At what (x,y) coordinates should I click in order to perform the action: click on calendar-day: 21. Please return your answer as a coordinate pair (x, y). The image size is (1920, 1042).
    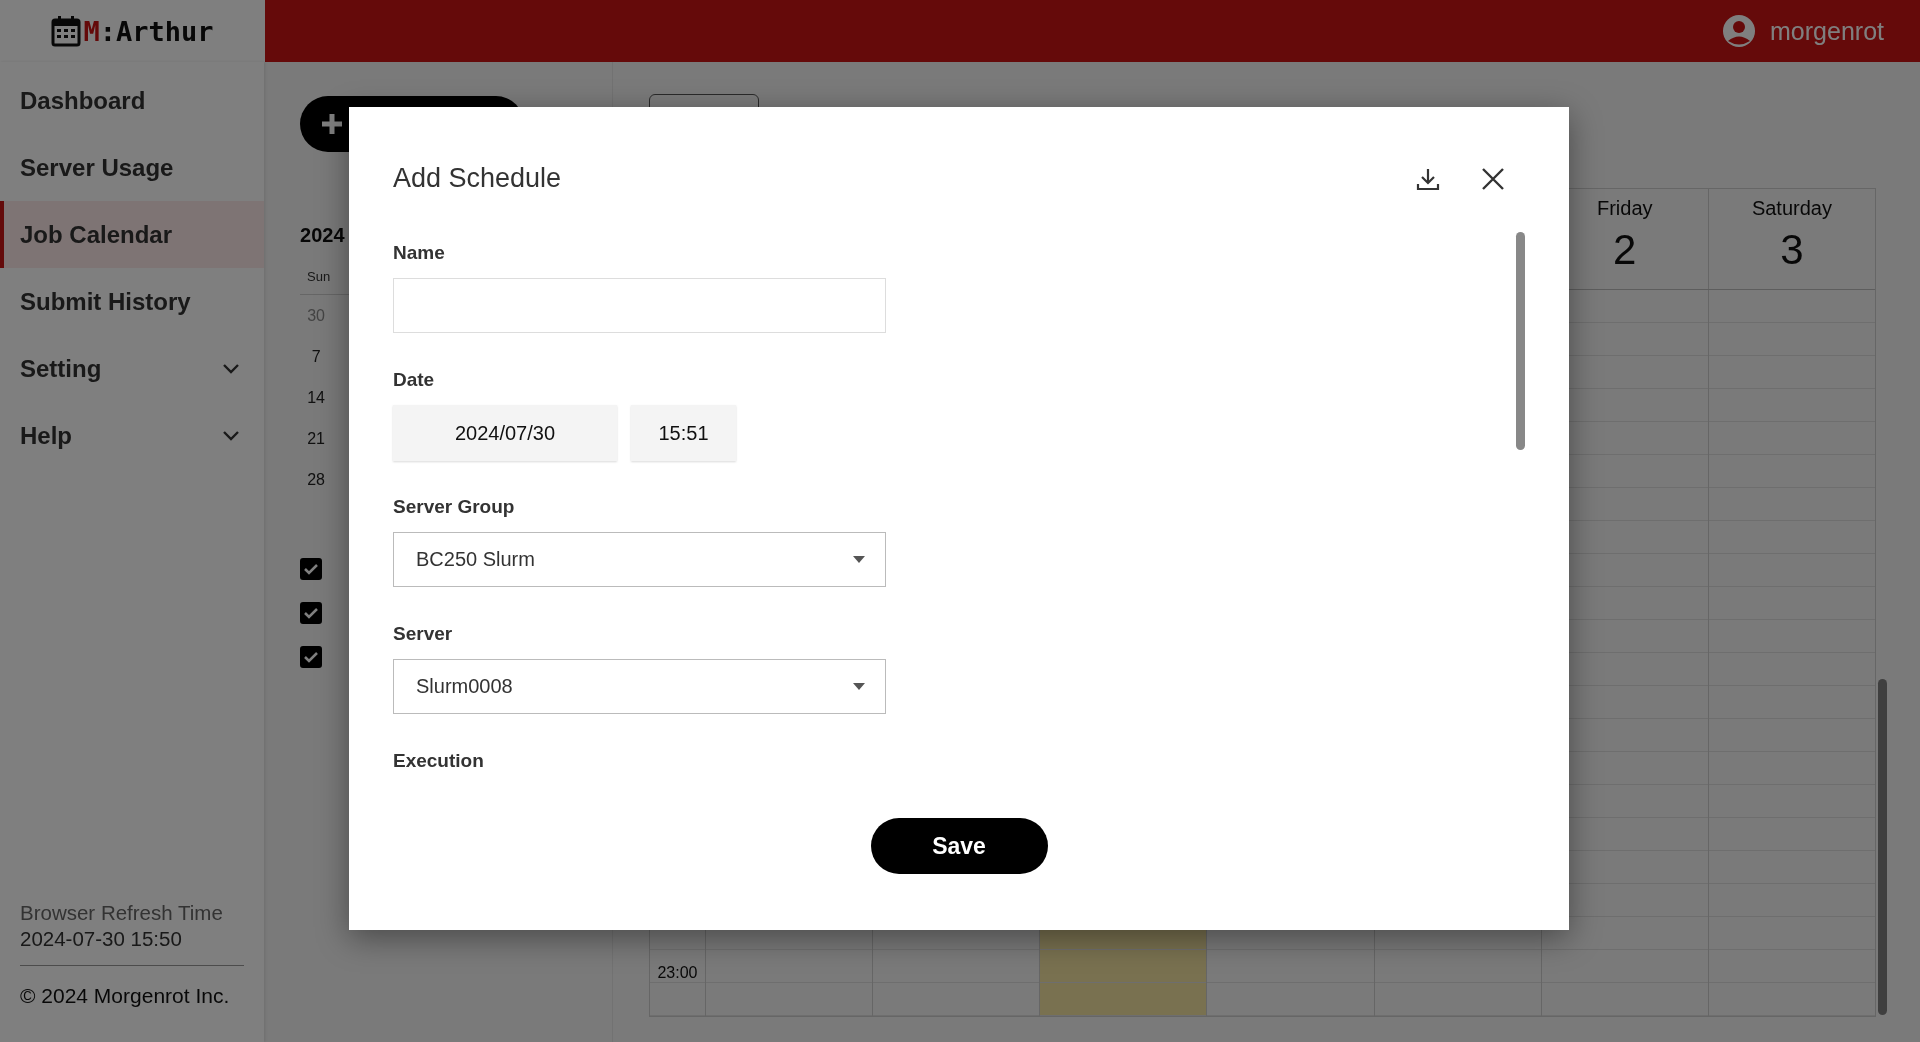
    Looking at the image, I should click on (316, 439).